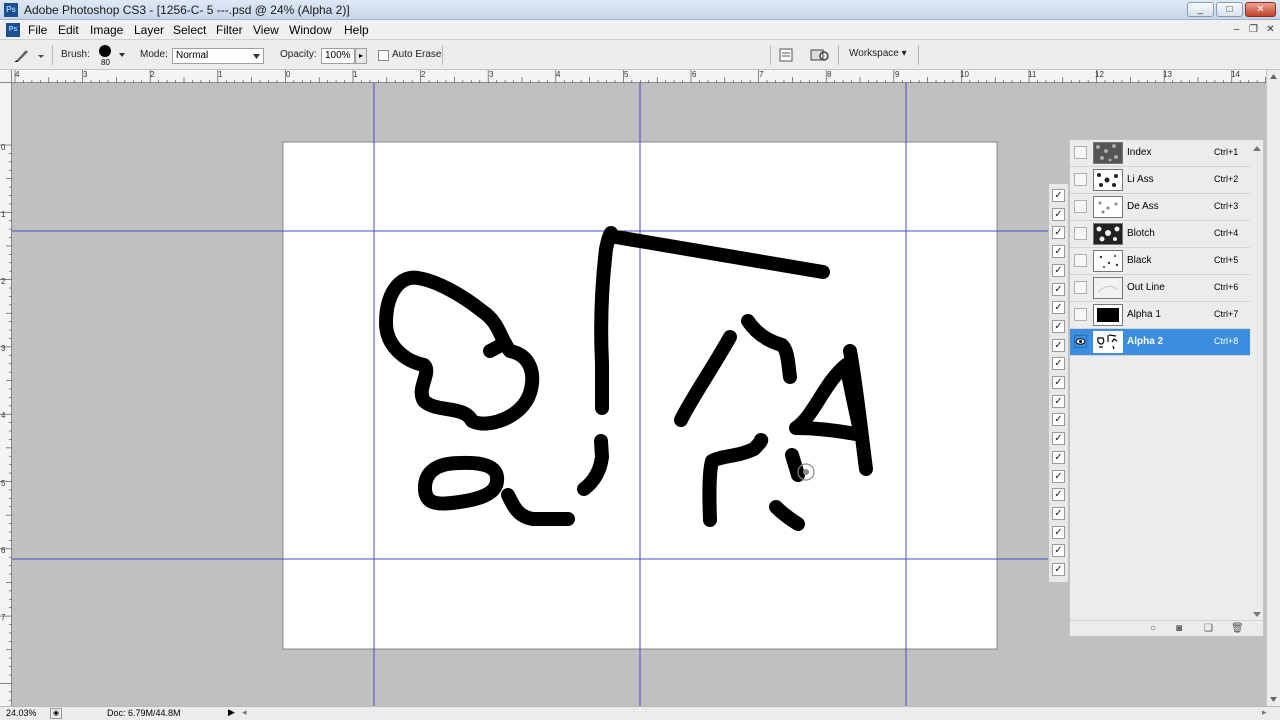  Describe the element at coordinates (13, 30) in the screenshot. I see `document-icon: Ps` at that location.